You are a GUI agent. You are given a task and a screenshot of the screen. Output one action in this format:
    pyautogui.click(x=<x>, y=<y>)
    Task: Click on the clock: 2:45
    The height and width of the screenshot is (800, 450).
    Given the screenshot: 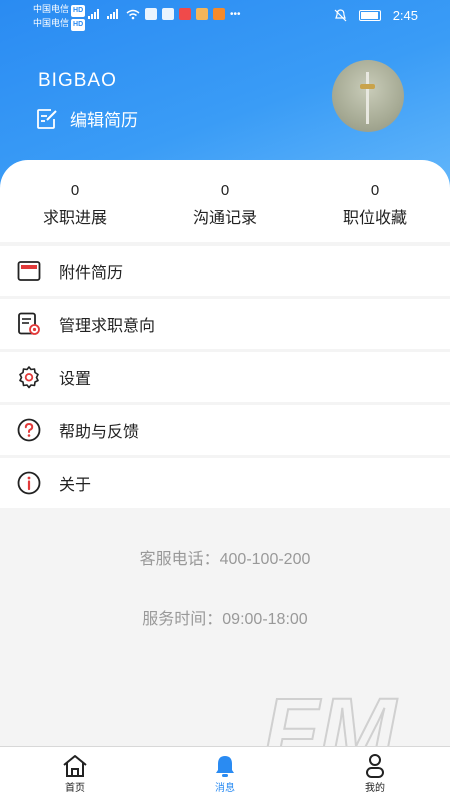 What is the action you would take?
    pyautogui.click(x=405, y=15)
    